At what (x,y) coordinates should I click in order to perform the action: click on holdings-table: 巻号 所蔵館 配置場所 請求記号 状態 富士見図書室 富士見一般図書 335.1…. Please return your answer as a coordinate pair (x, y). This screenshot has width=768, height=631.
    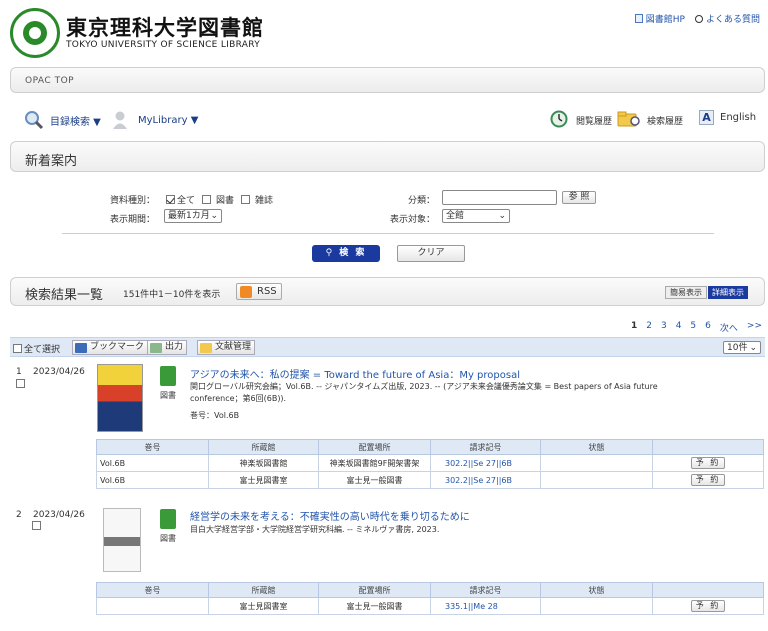
    Looking at the image, I should click on (430, 598).